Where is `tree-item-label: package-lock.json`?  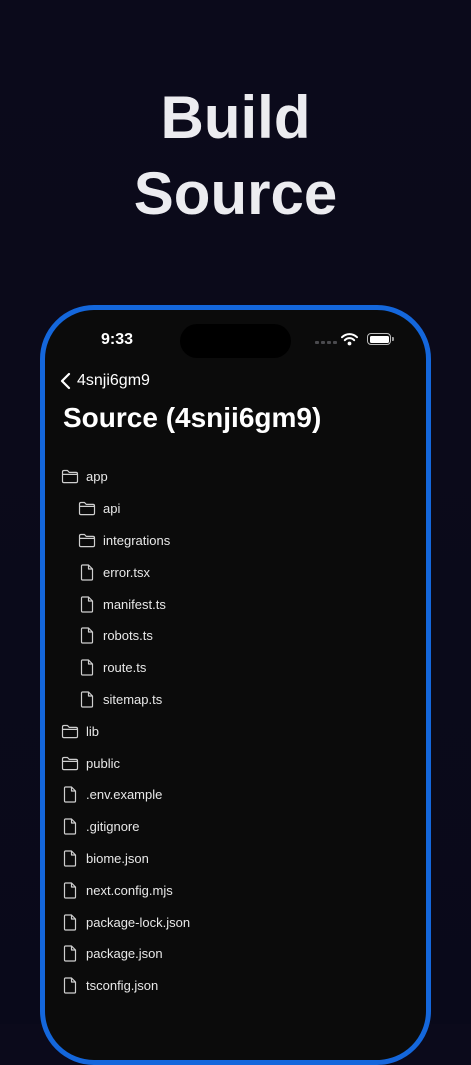
tree-item-label: package-lock.json is located at coordinates (138, 922).